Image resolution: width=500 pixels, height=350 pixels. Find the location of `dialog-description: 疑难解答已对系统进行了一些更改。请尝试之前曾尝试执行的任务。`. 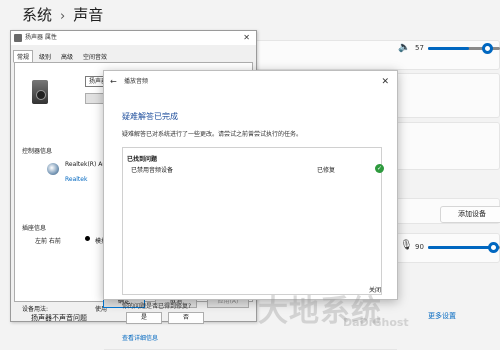

dialog-description: 疑难解答已对系统进行了一些更改。请尝试之前曾尝试执行的任务。 is located at coordinates (212, 134).